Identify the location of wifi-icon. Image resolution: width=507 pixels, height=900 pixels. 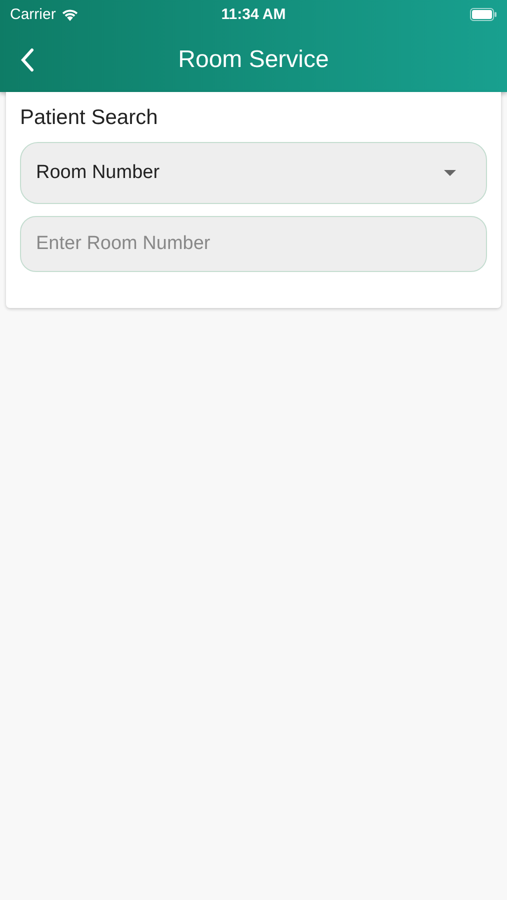
(69, 14).